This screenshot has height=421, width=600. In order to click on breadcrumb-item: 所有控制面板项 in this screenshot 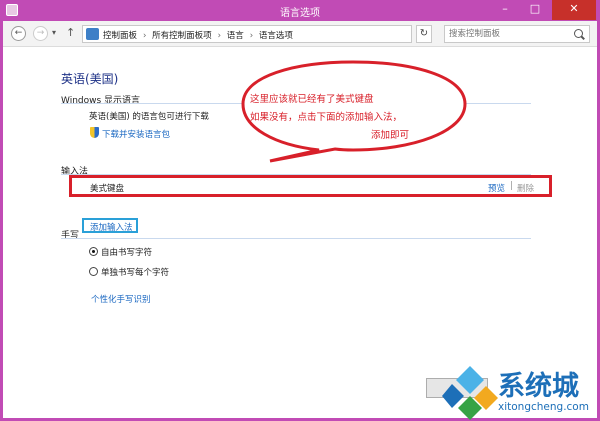, I will do `click(182, 36)`.